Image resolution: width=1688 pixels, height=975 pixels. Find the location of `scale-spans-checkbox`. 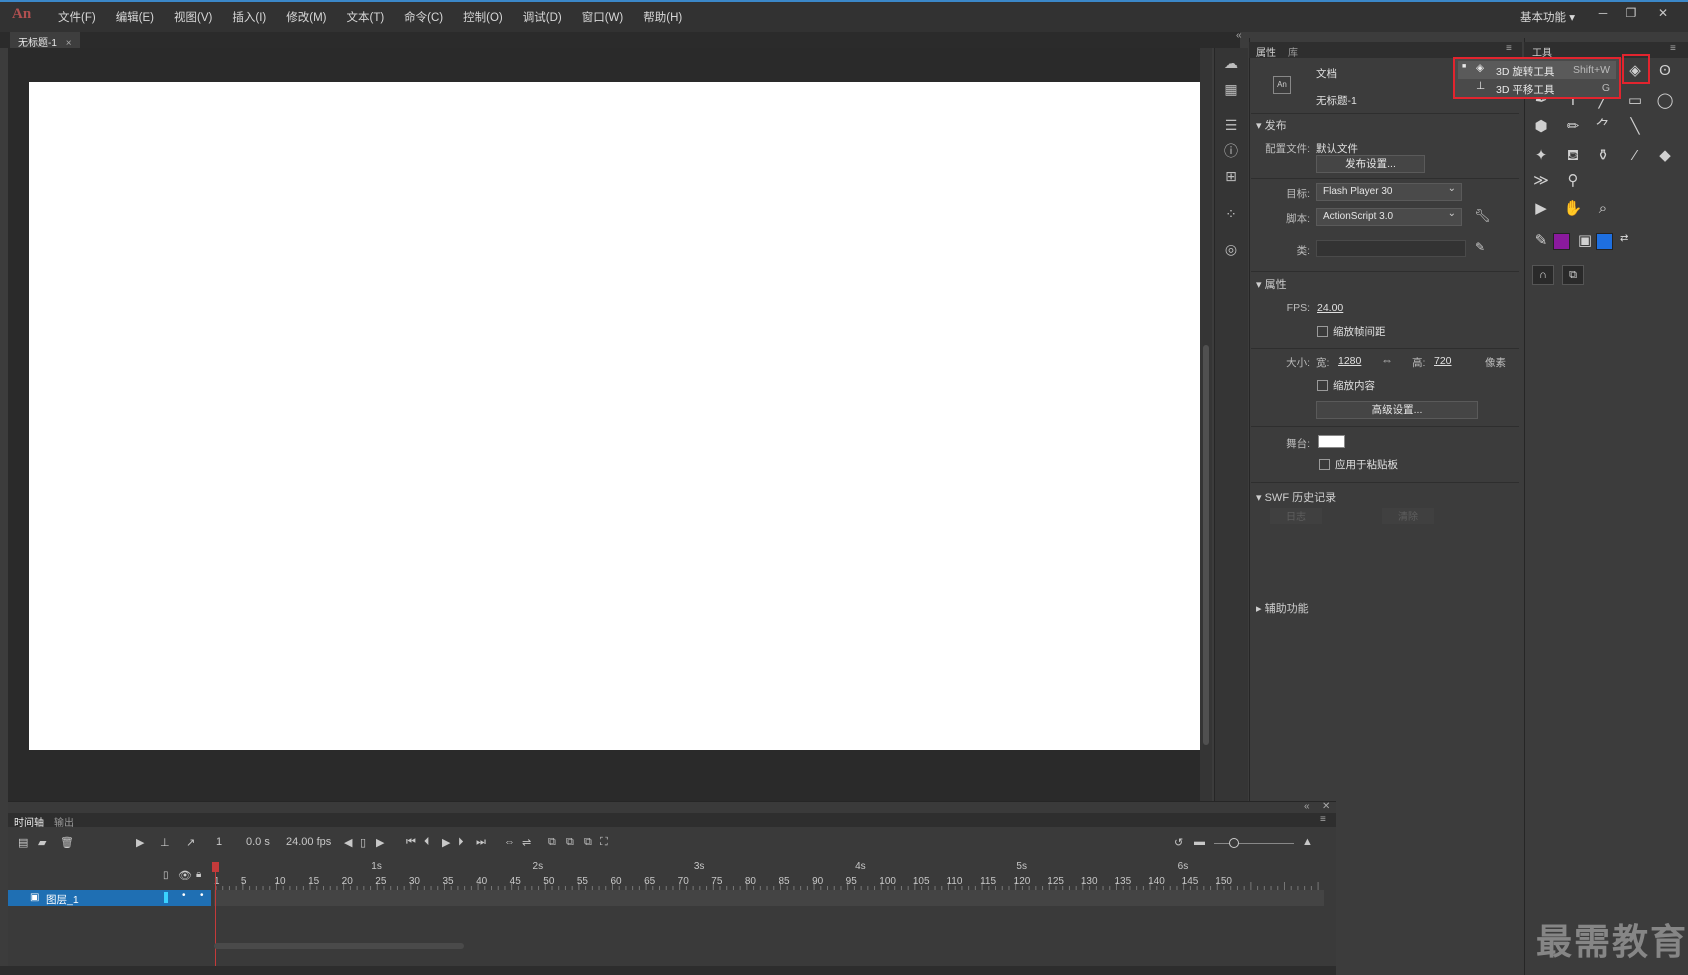

scale-spans-checkbox is located at coordinates (1322, 331).